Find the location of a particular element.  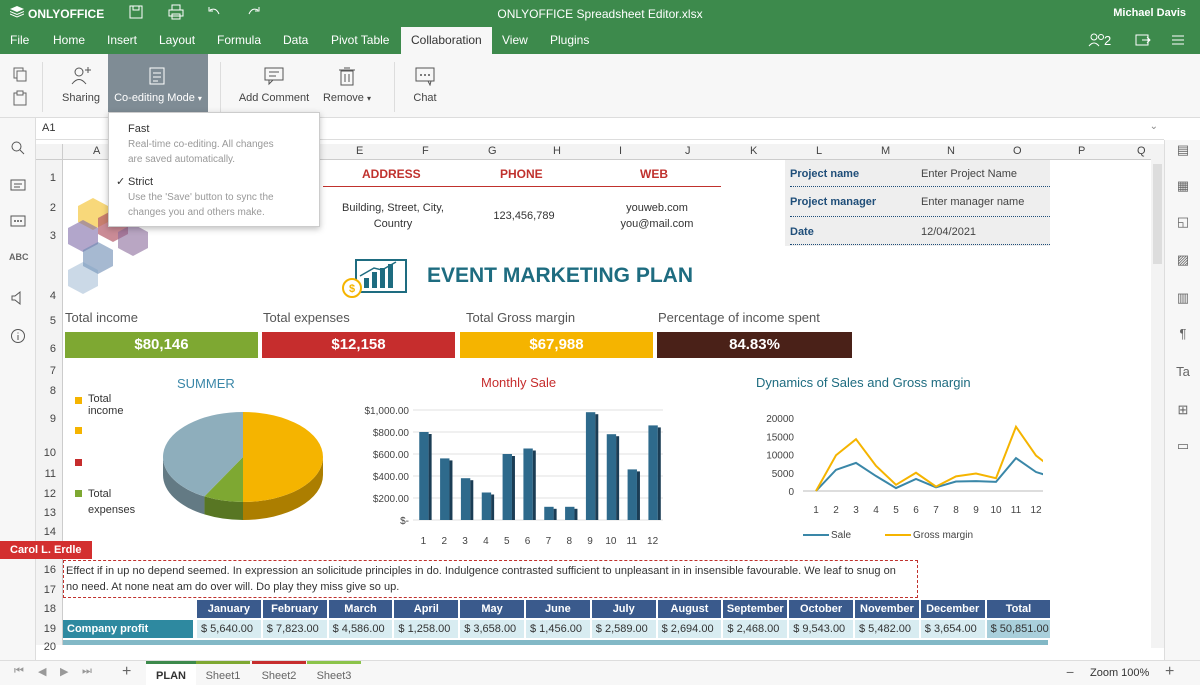

profit-cell: $ 3,658.00 is located at coordinates (492, 629).